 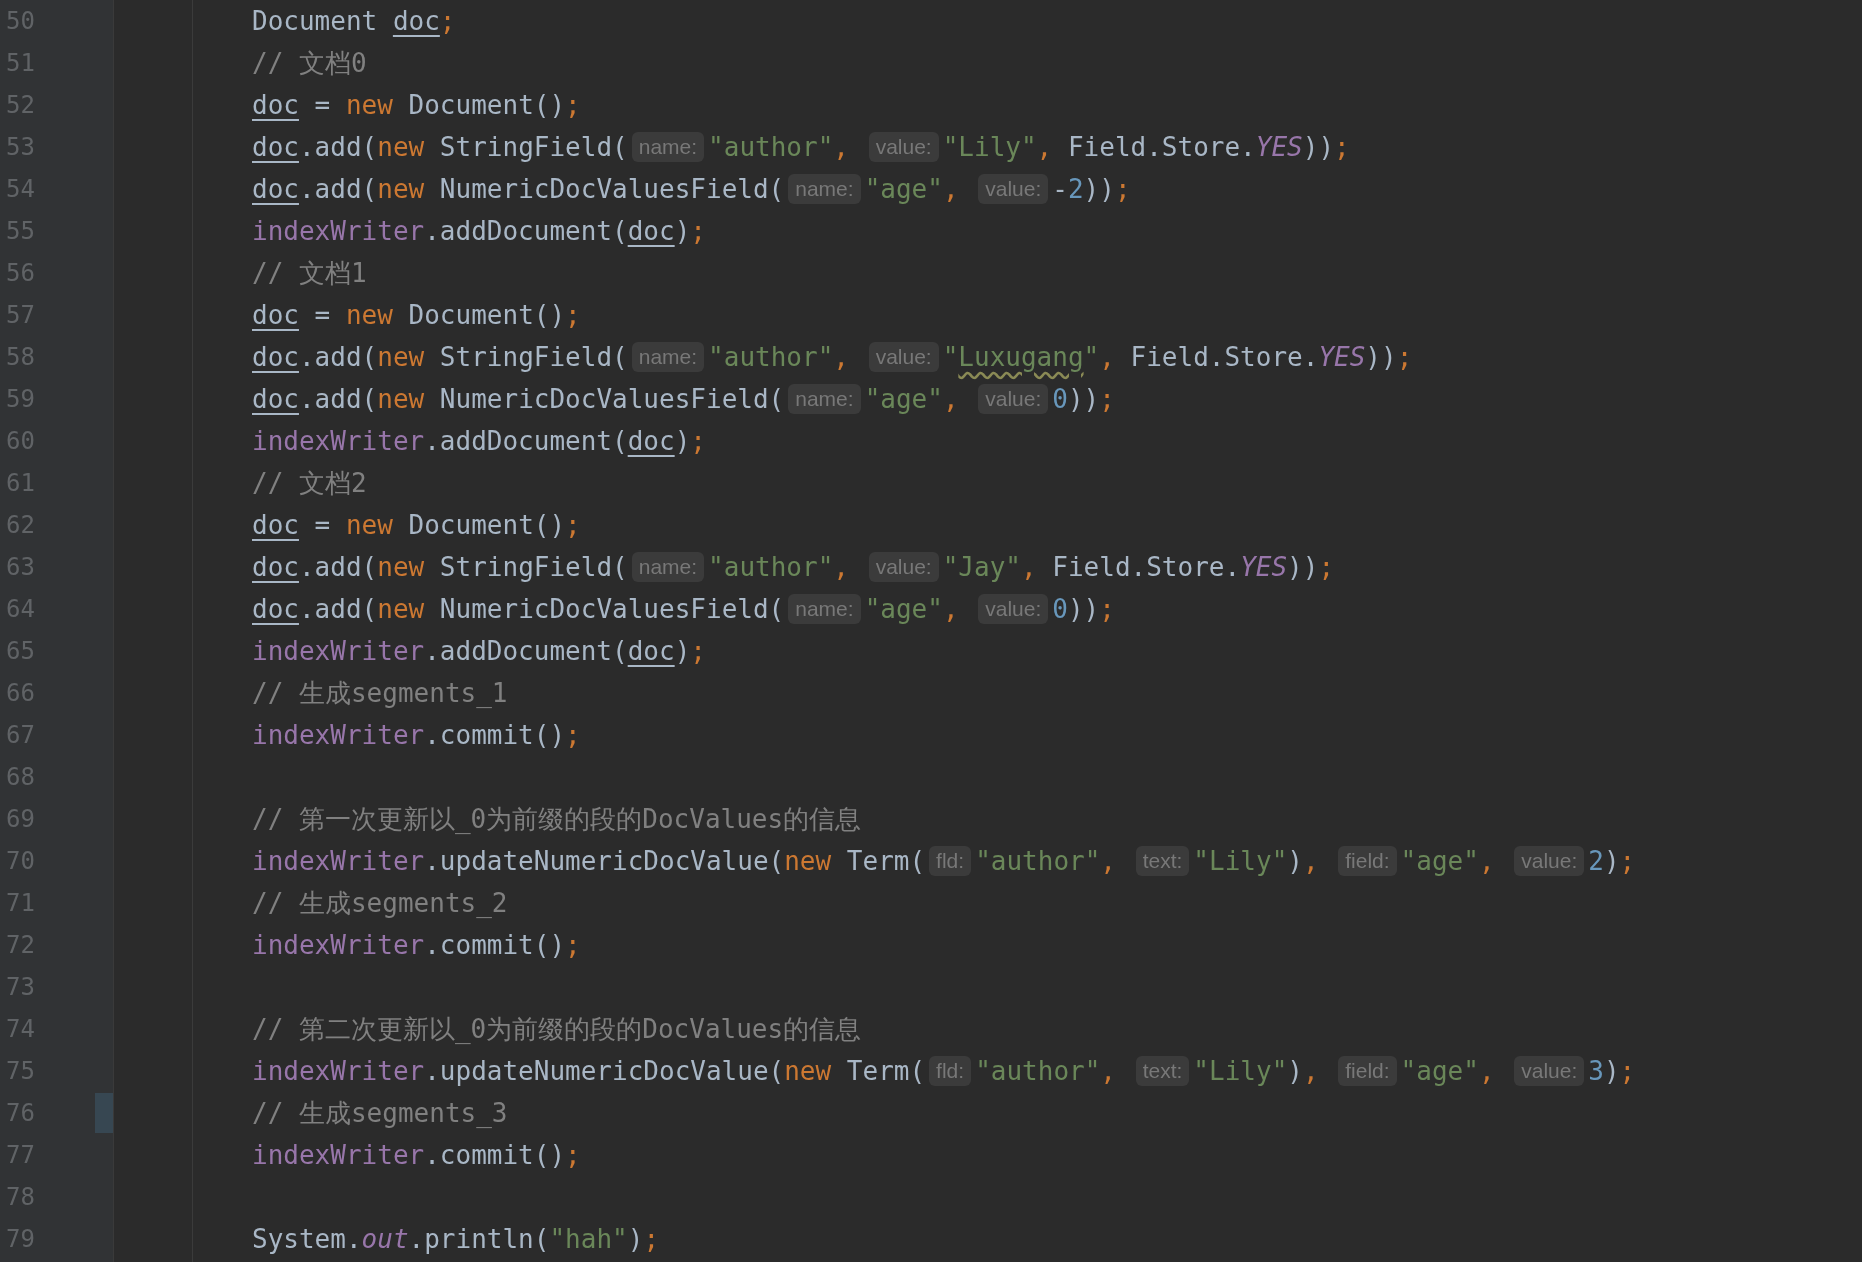 What do you see at coordinates (1146, 147) in the screenshot?
I see `code-text: "Lily", Field.Store.YES));` at bounding box center [1146, 147].